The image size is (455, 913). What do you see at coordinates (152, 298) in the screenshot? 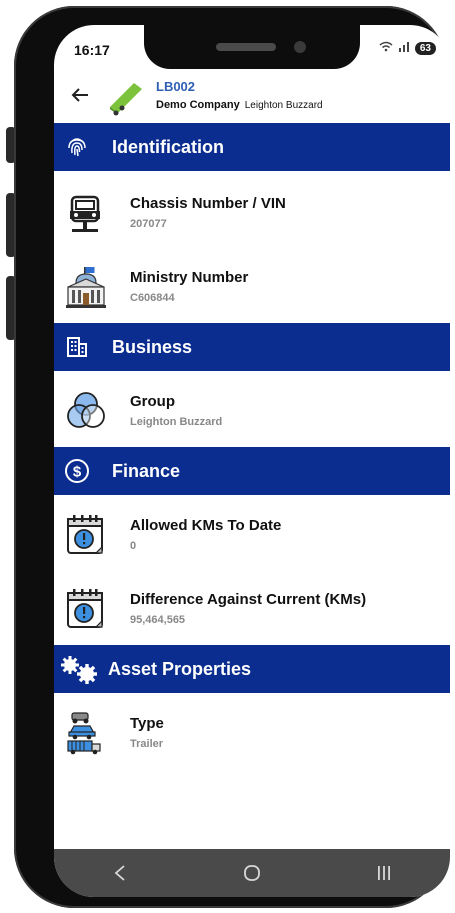
I see `row-value: C606844` at bounding box center [152, 298].